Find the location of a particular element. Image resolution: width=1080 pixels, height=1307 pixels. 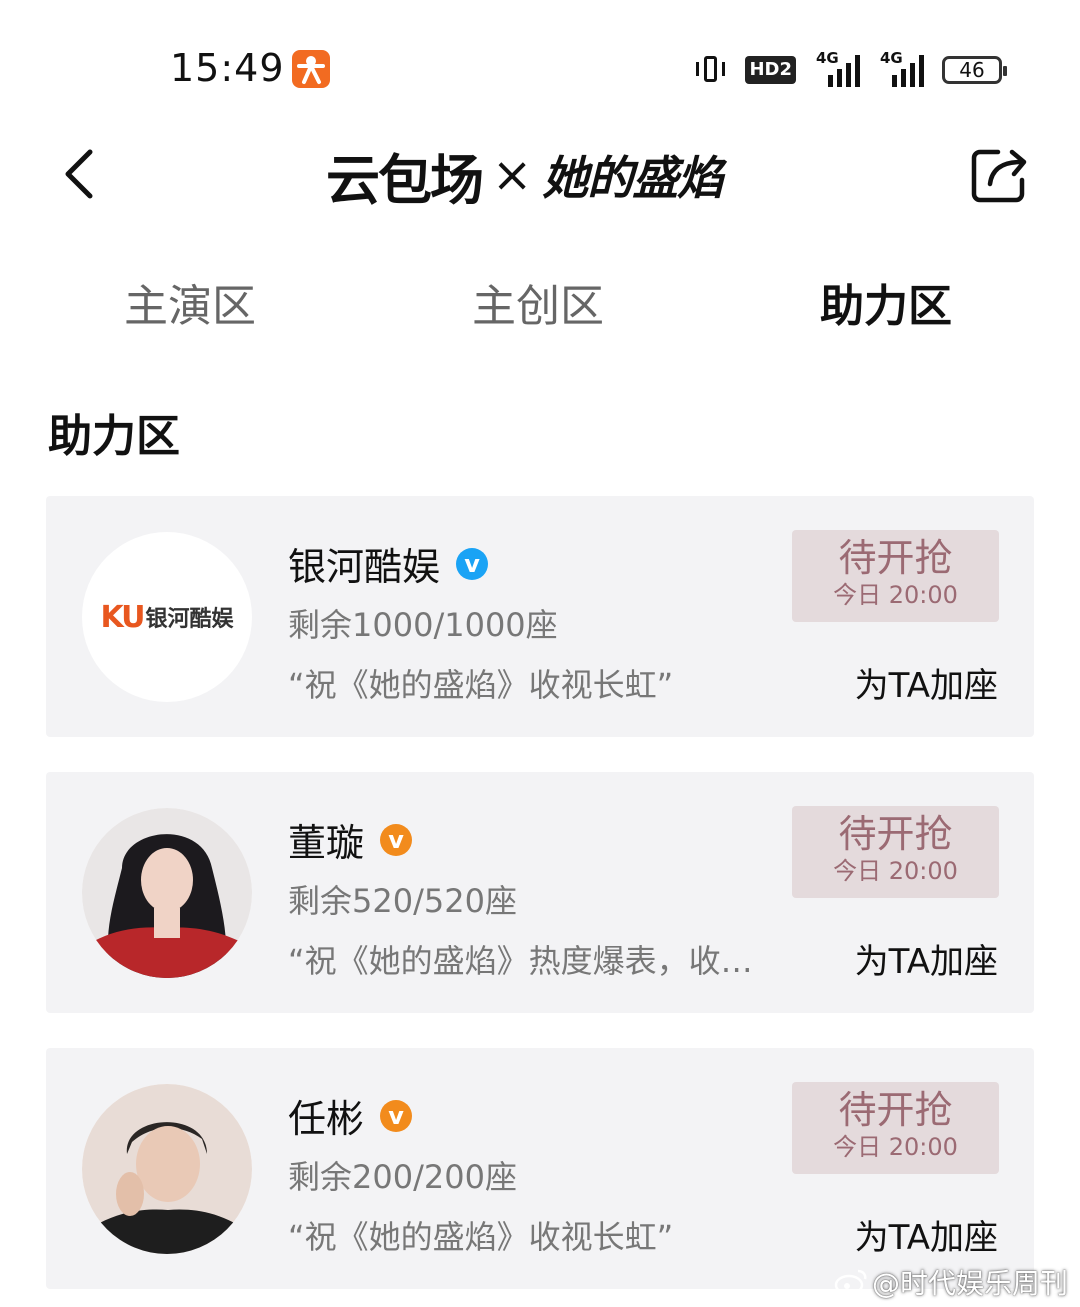

tab-bar: 主演区 主创区 助力区 is located at coordinates (540, 305).